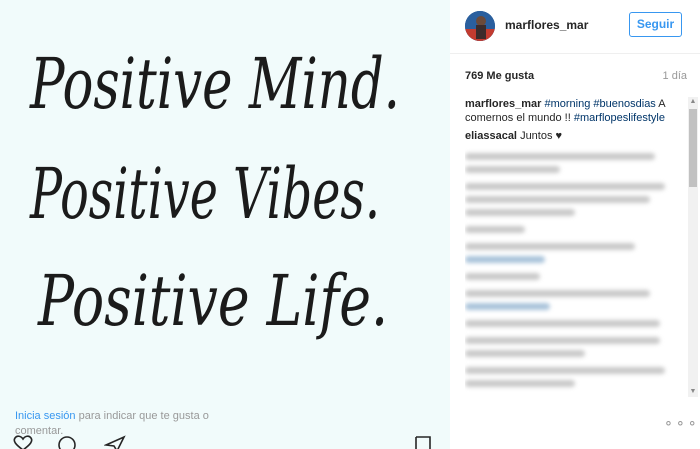  What do you see at coordinates (693, 102) in the screenshot?
I see `scroll-up-arrow-icon: ▲` at bounding box center [693, 102].